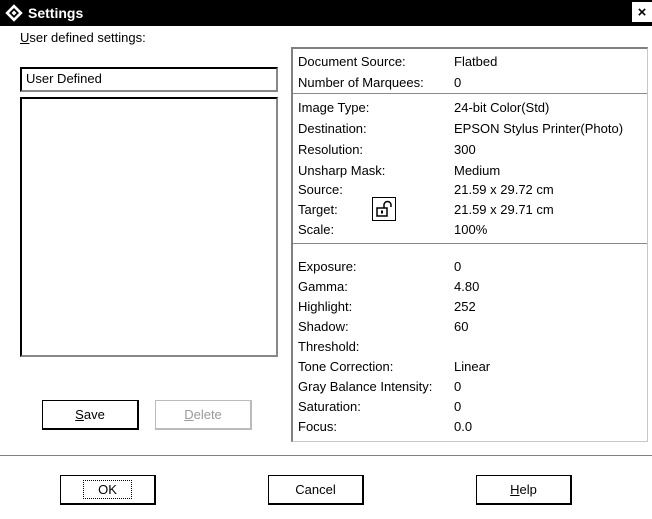 Image resolution: width=652 pixels, height=519 pixels. I want to click on info-row: Unsharp Mask: Medium, so click(399, 170).